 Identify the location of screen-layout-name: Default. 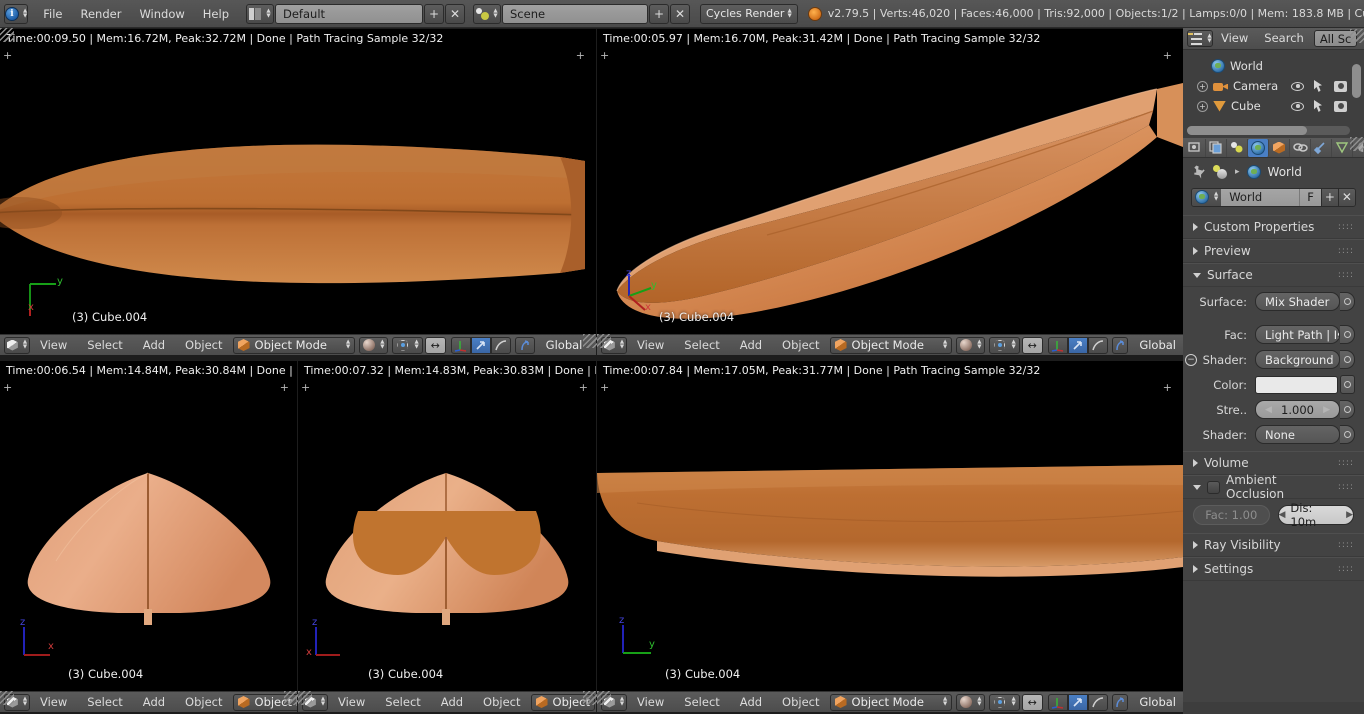
(349, 13).